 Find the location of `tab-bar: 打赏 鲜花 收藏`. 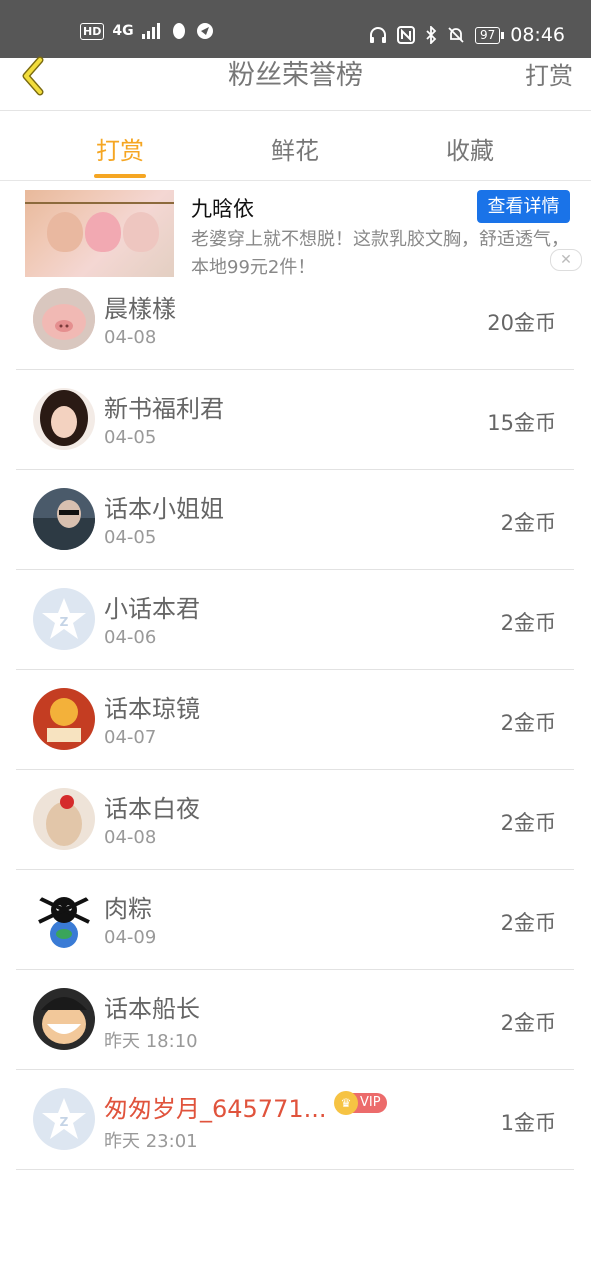

tab-bar: 打赏 鲜花 收藏 is located at coordinates (295, 146).